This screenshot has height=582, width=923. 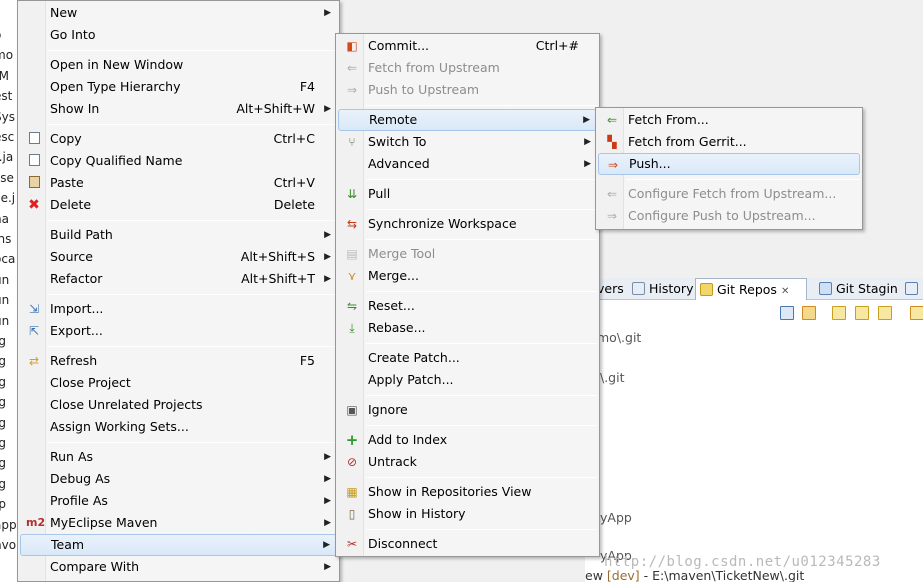 What do you see at coordinates (809, 313) in the screenshot?
I see `link-with-selection-icon` at bounding box center [809, 313].